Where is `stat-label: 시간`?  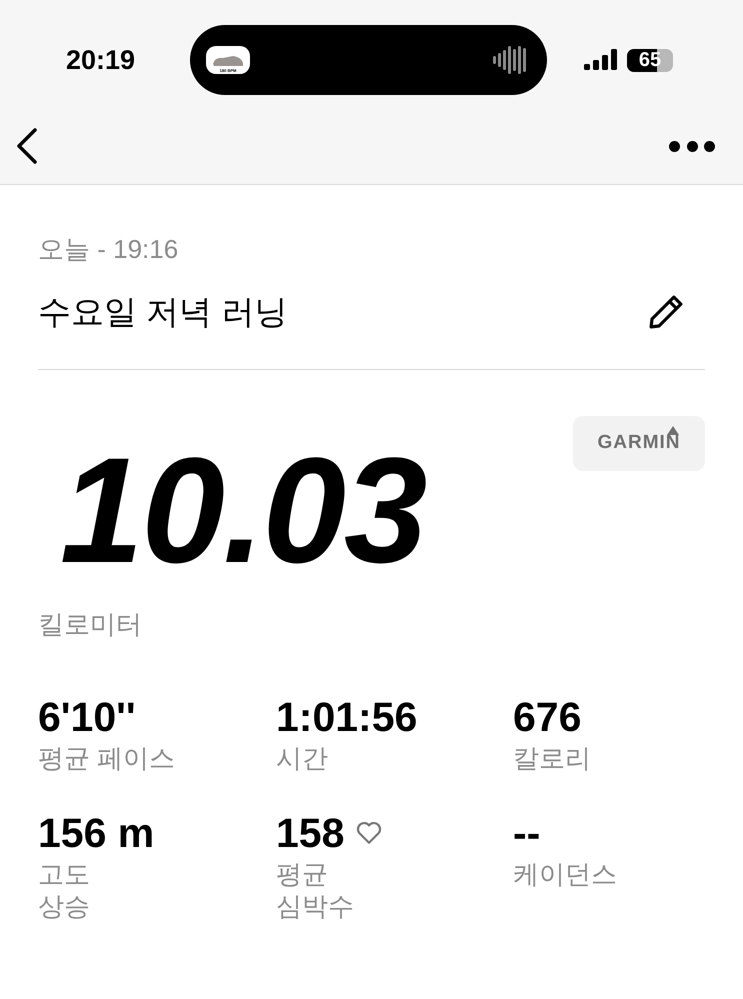
stat-label: 시간 is located at coordinates (302, 758).